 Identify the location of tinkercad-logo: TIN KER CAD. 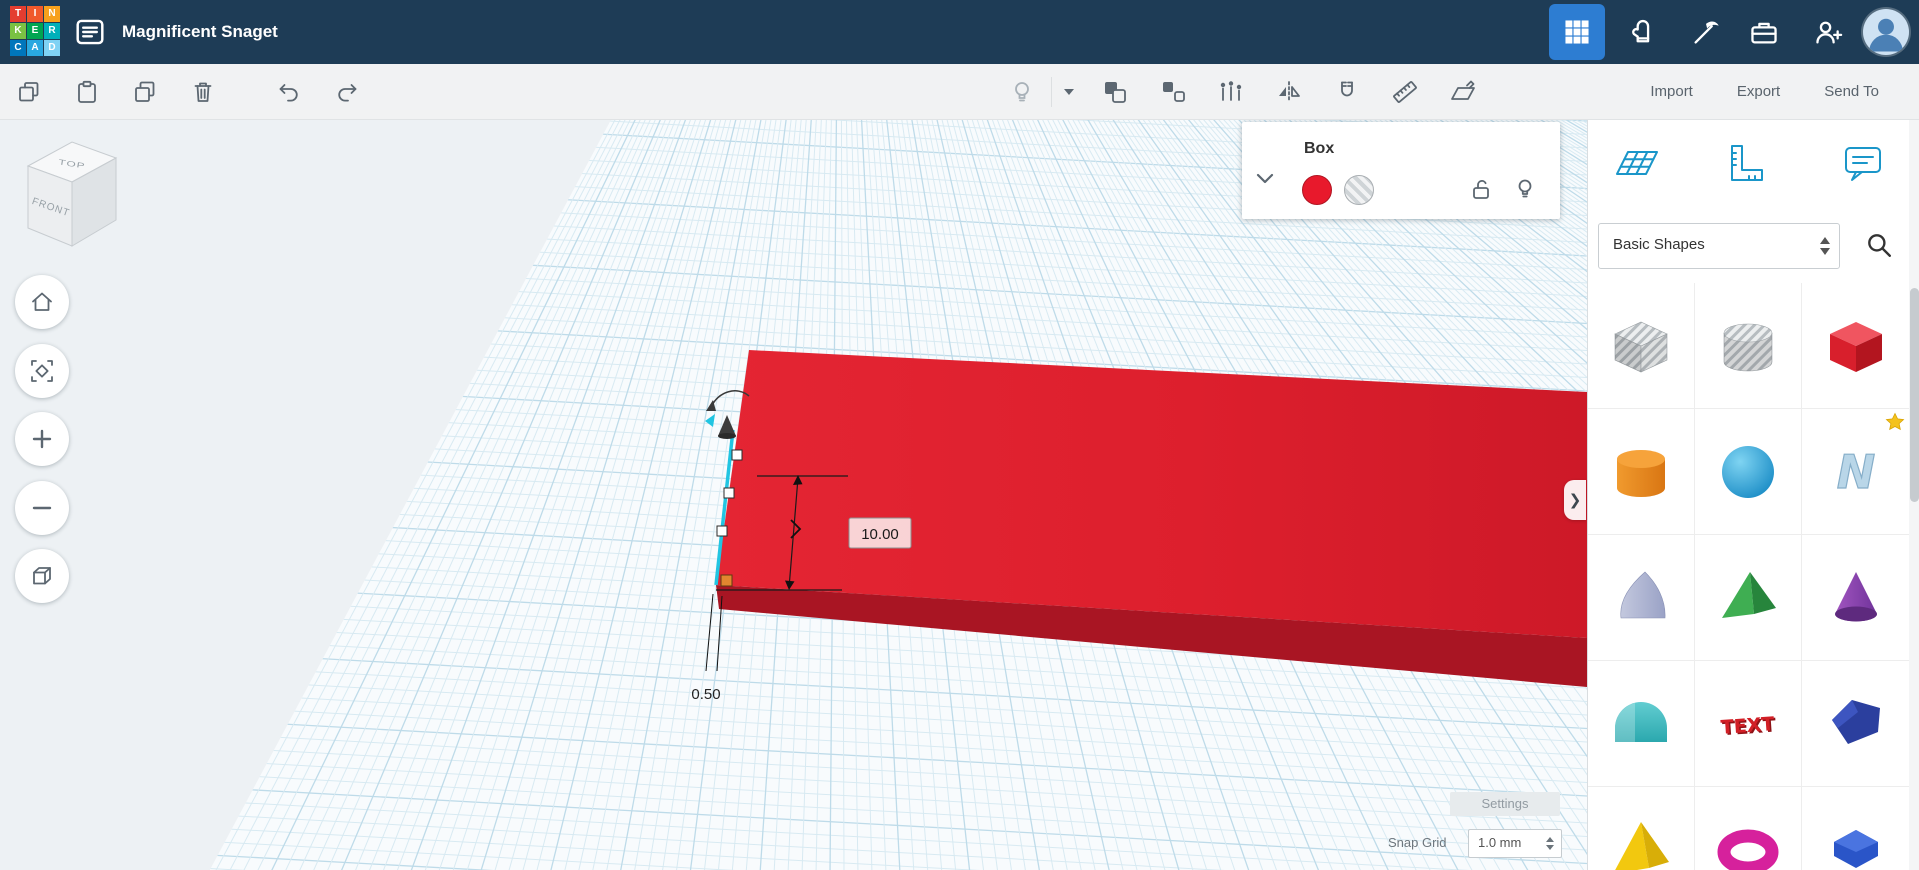
(35, 31).